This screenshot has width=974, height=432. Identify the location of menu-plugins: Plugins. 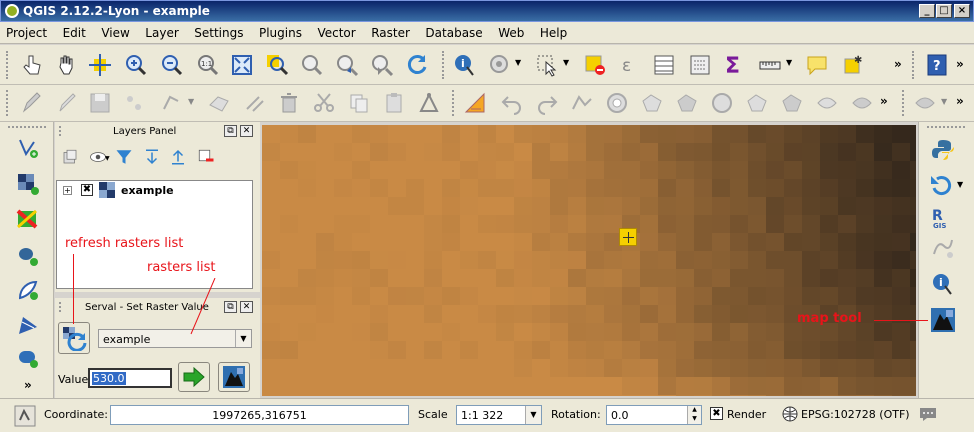
(280, 33).